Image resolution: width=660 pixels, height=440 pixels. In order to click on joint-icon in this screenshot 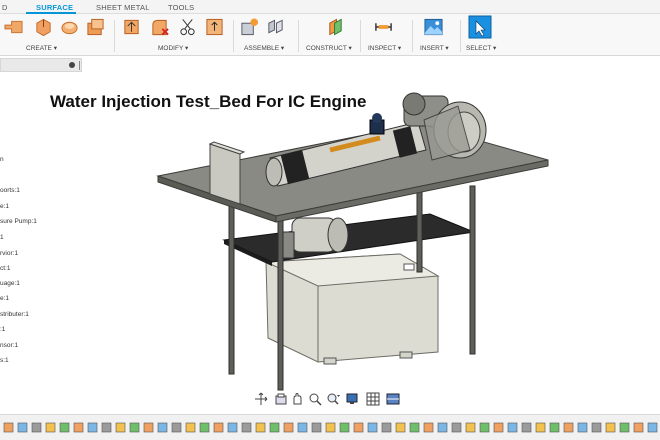, I will do `click(275, 27)`.